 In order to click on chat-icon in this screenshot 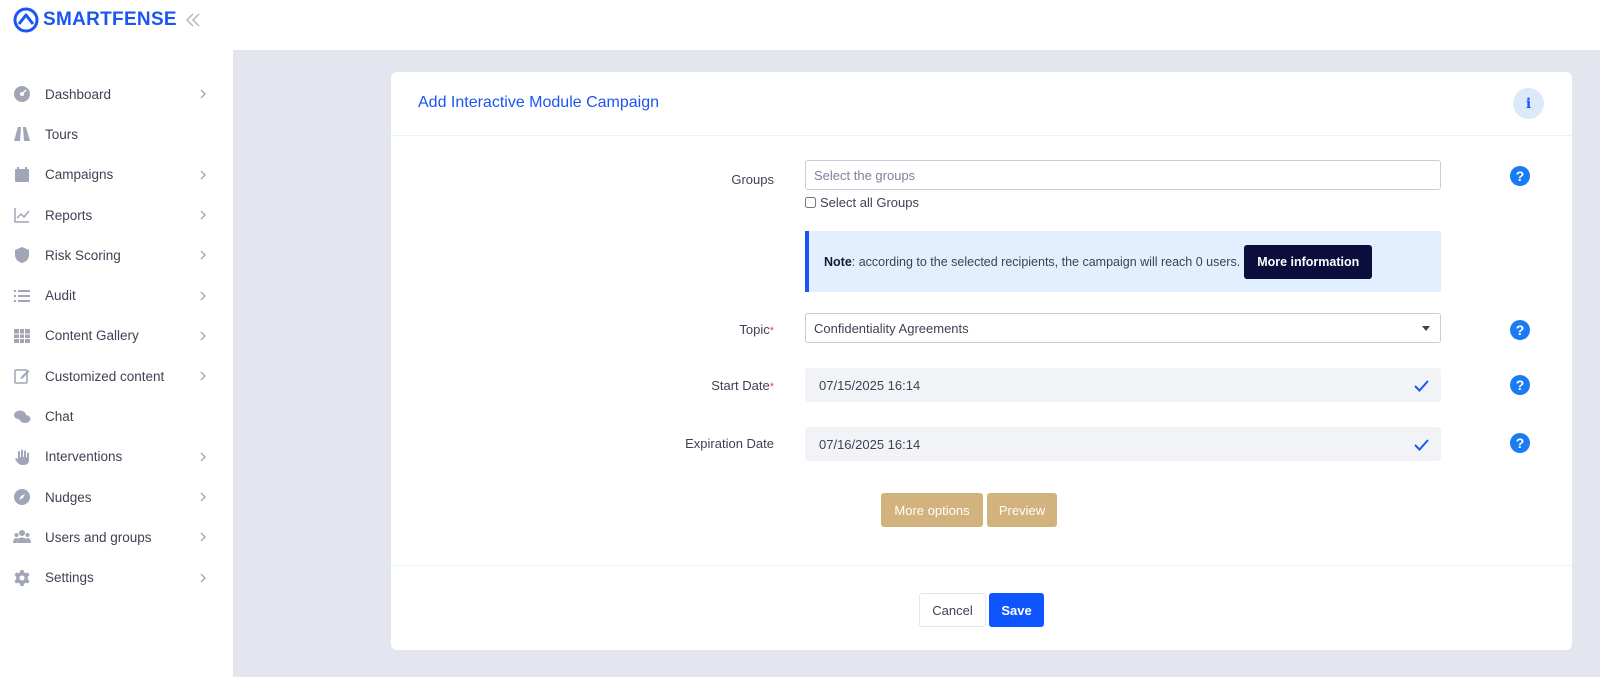, I will do `click(22, 417)`.